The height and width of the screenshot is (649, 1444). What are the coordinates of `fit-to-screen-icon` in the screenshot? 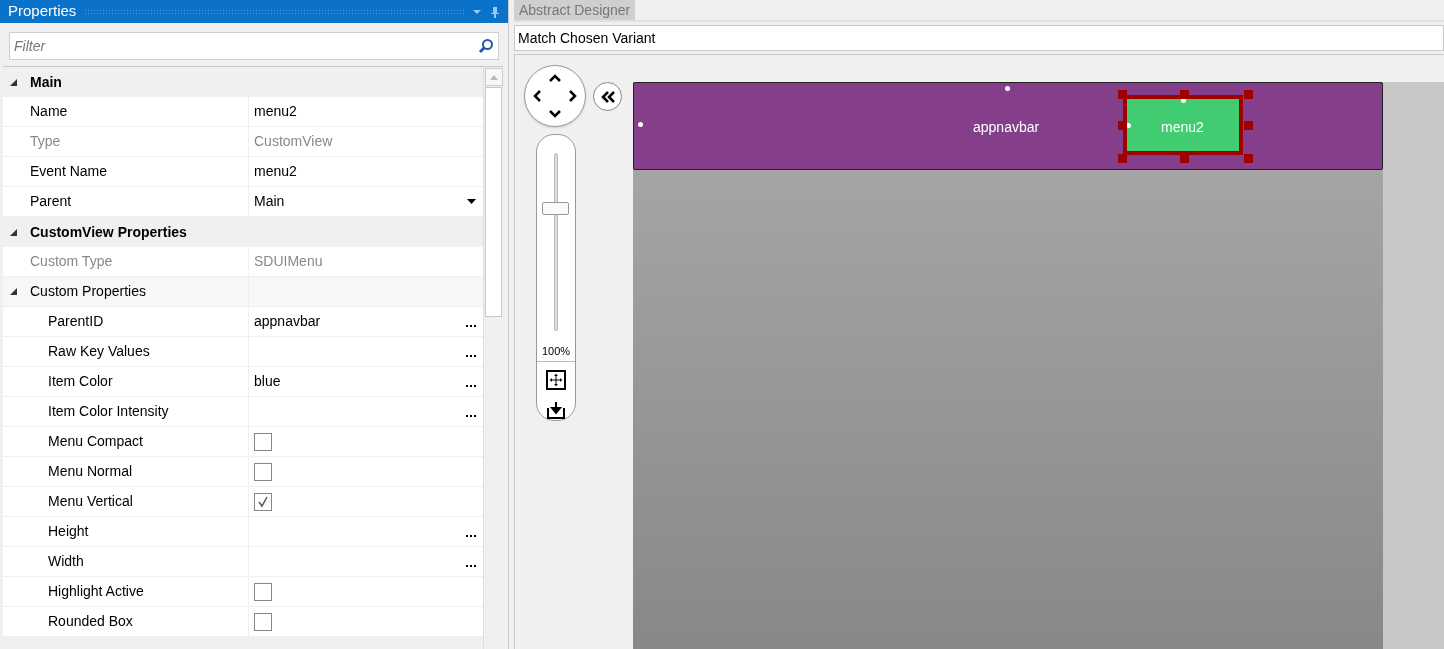 It's located at (556, 380).